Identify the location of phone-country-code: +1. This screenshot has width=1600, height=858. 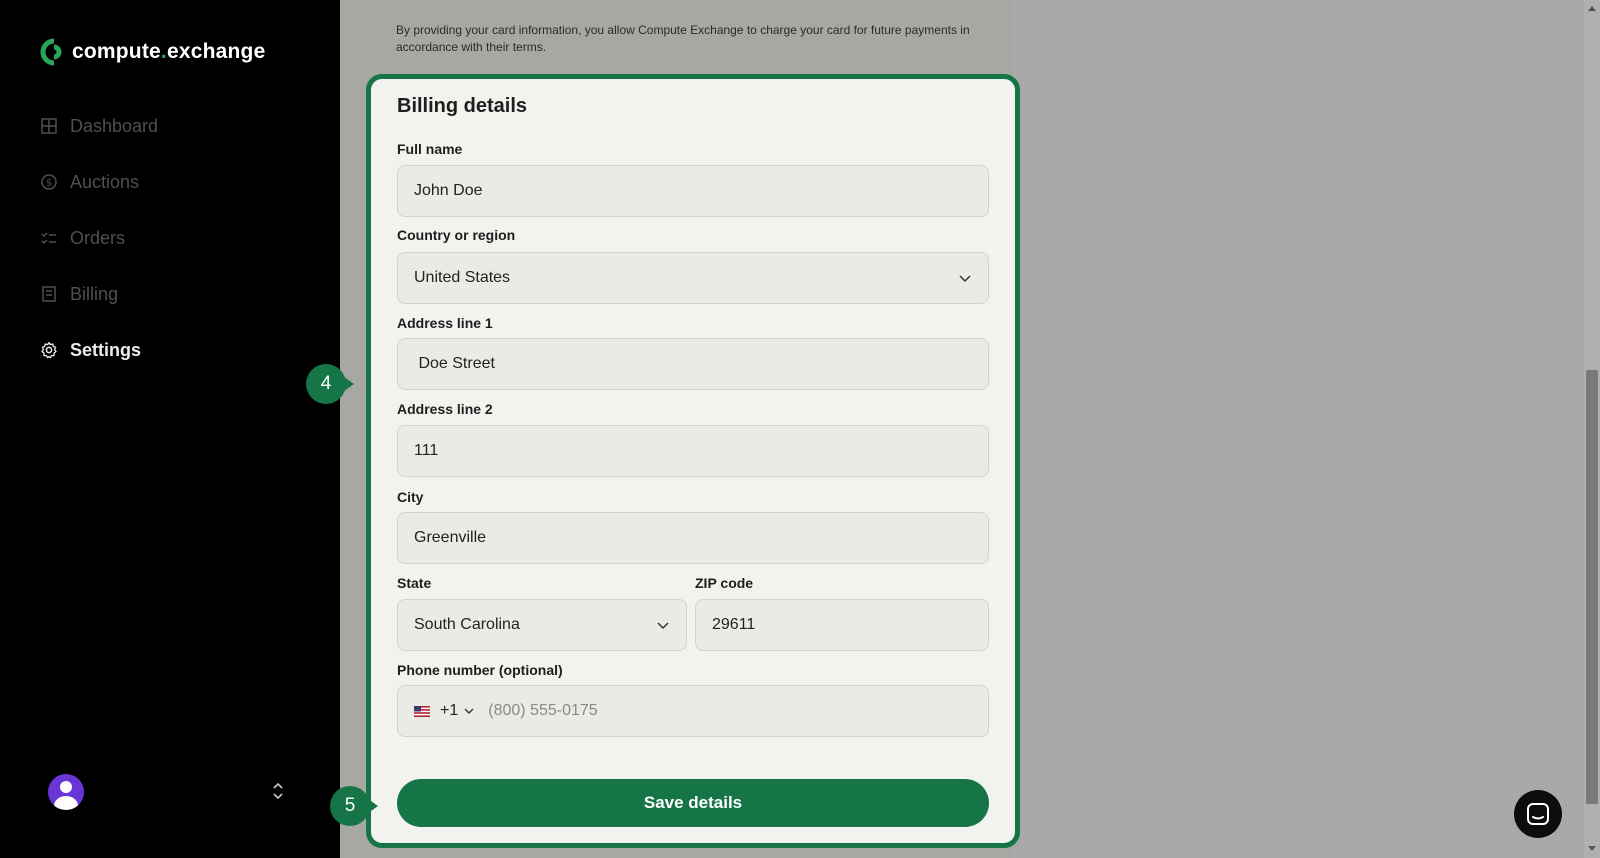
(449, 711).